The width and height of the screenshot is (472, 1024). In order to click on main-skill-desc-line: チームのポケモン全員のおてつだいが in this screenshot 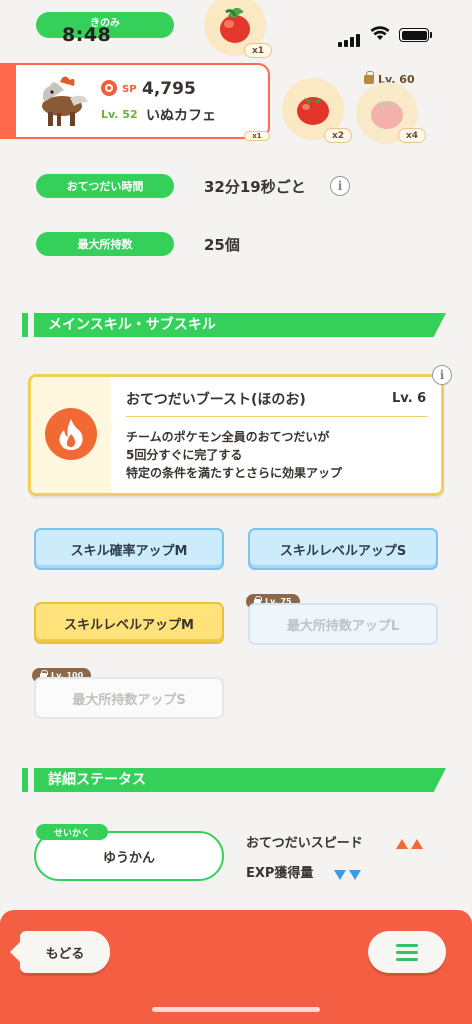, I will do `click(228, 437)`.